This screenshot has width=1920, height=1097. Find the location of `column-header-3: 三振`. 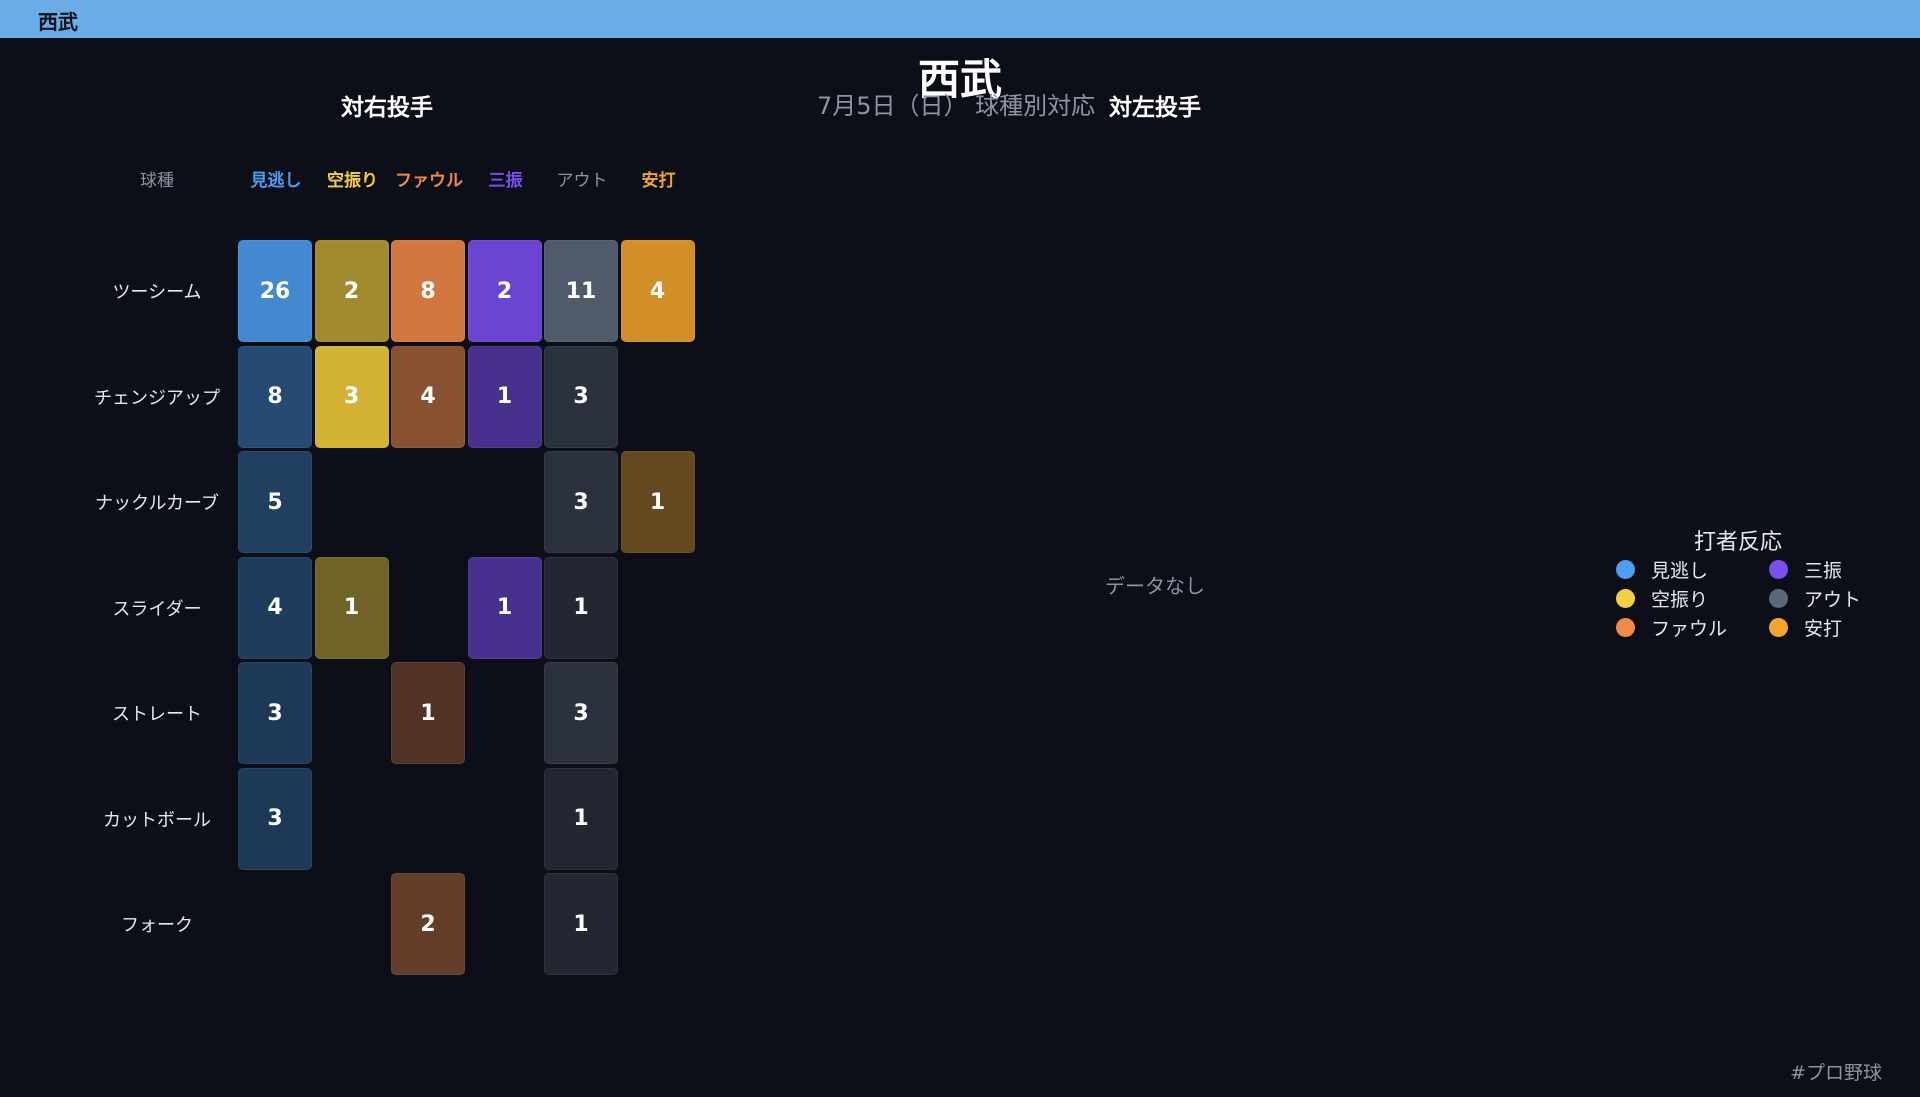

column-header-3: 三振 is located at coordinates (505, 181).